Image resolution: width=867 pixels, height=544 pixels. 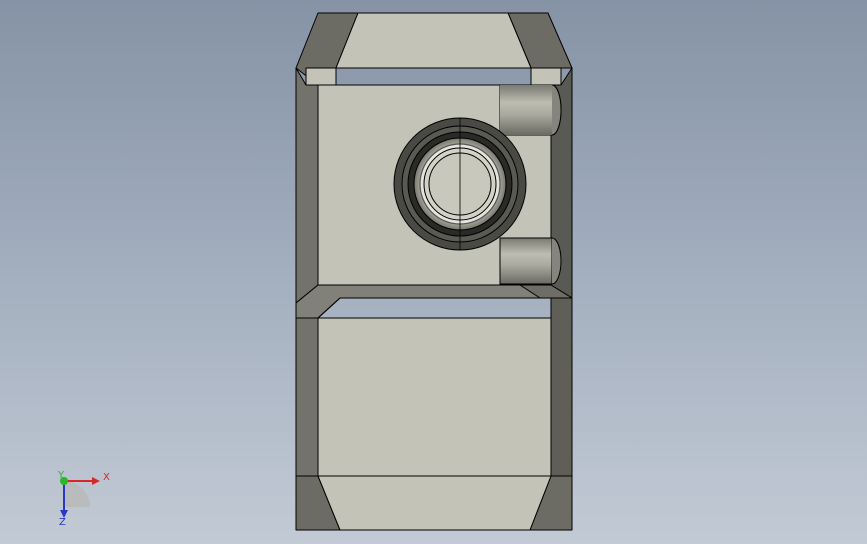 I want to click on top-face, so click(x=433, y=40).